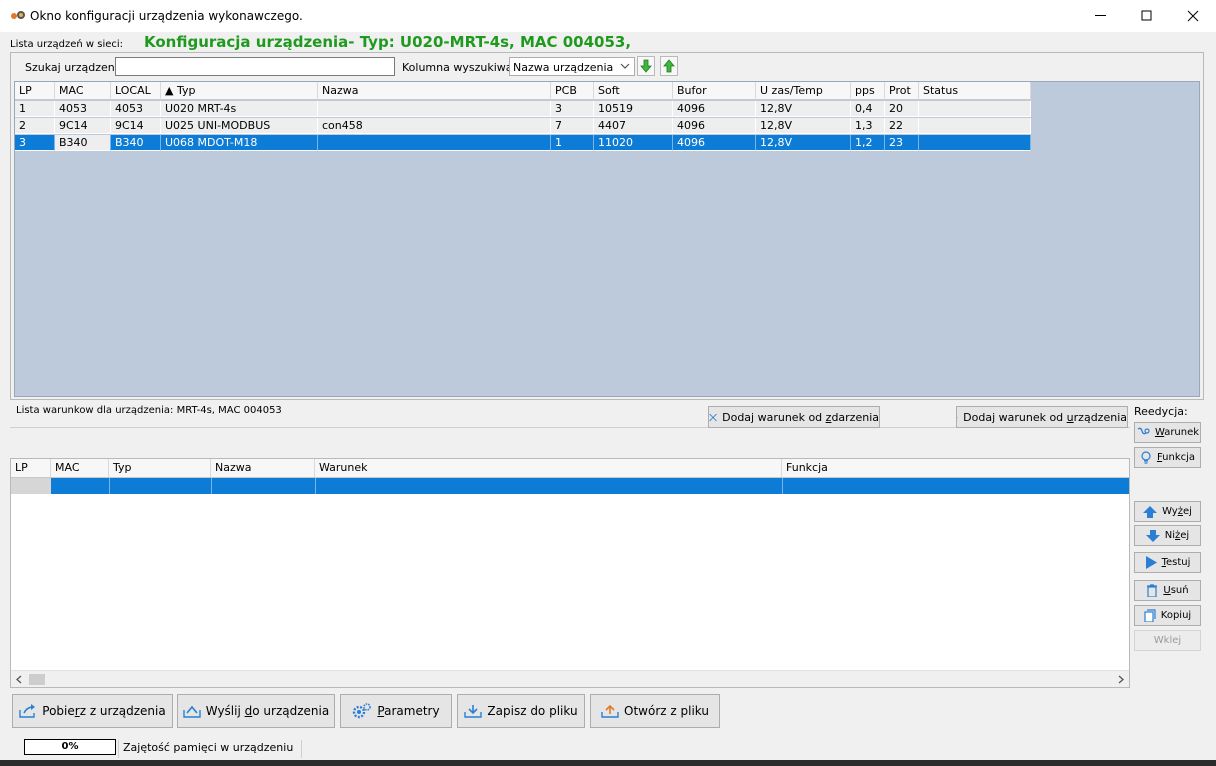  Describe the element at coordinates (563, 67) in the screenshot. I see `search-column-value: Nazwa urządzenia` at that location.